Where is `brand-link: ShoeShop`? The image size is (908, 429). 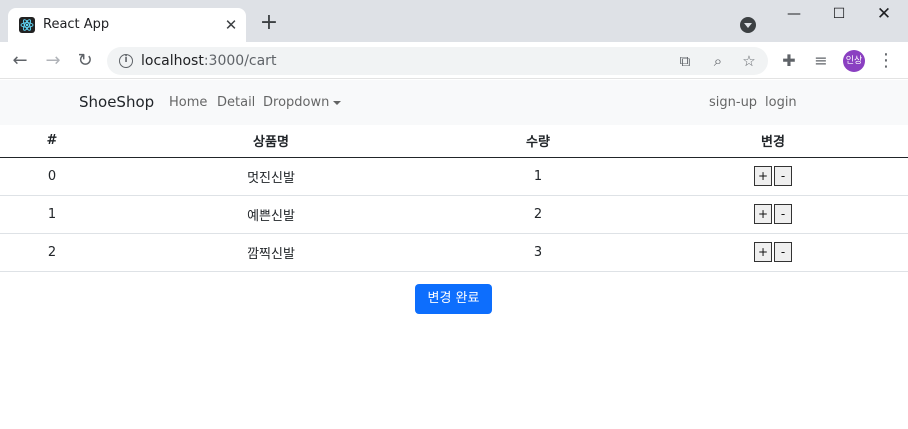 brand-link: ShoeShop is located at coordinates (116, 102).